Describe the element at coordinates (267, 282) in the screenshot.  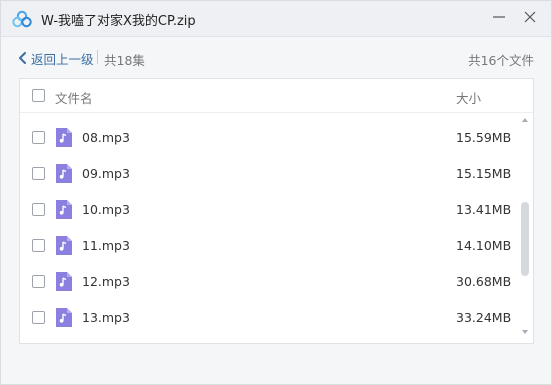
I see `table-row: 12.mp3 30.68MB` at that location.